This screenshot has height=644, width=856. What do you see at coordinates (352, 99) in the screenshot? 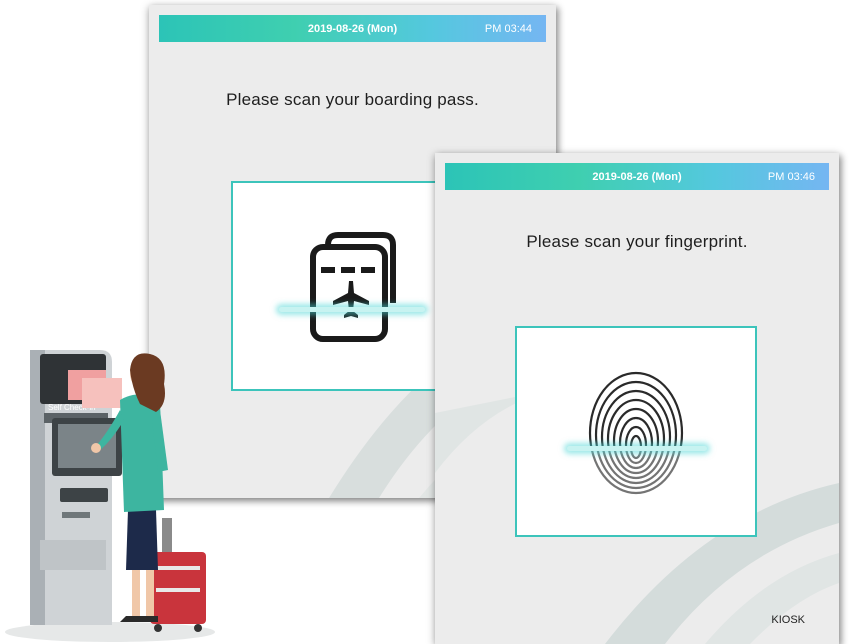
I see `scan-prompt: Please scan your boarding pass.` at bounding box center [352, 99].